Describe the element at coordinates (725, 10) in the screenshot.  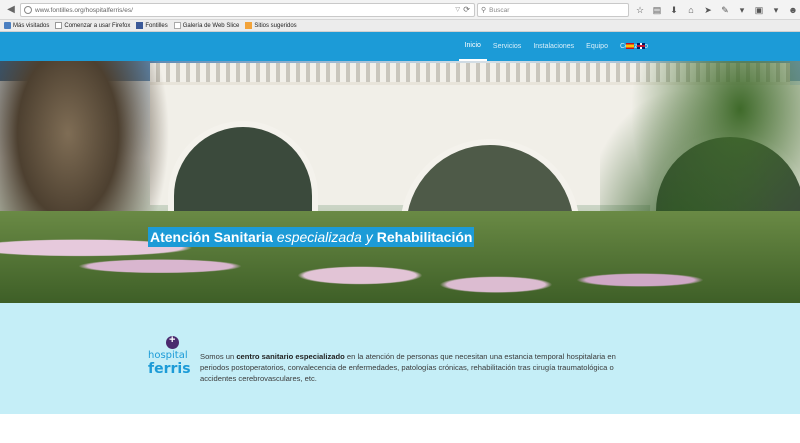
I see `extension-icon: ✎` at that location.